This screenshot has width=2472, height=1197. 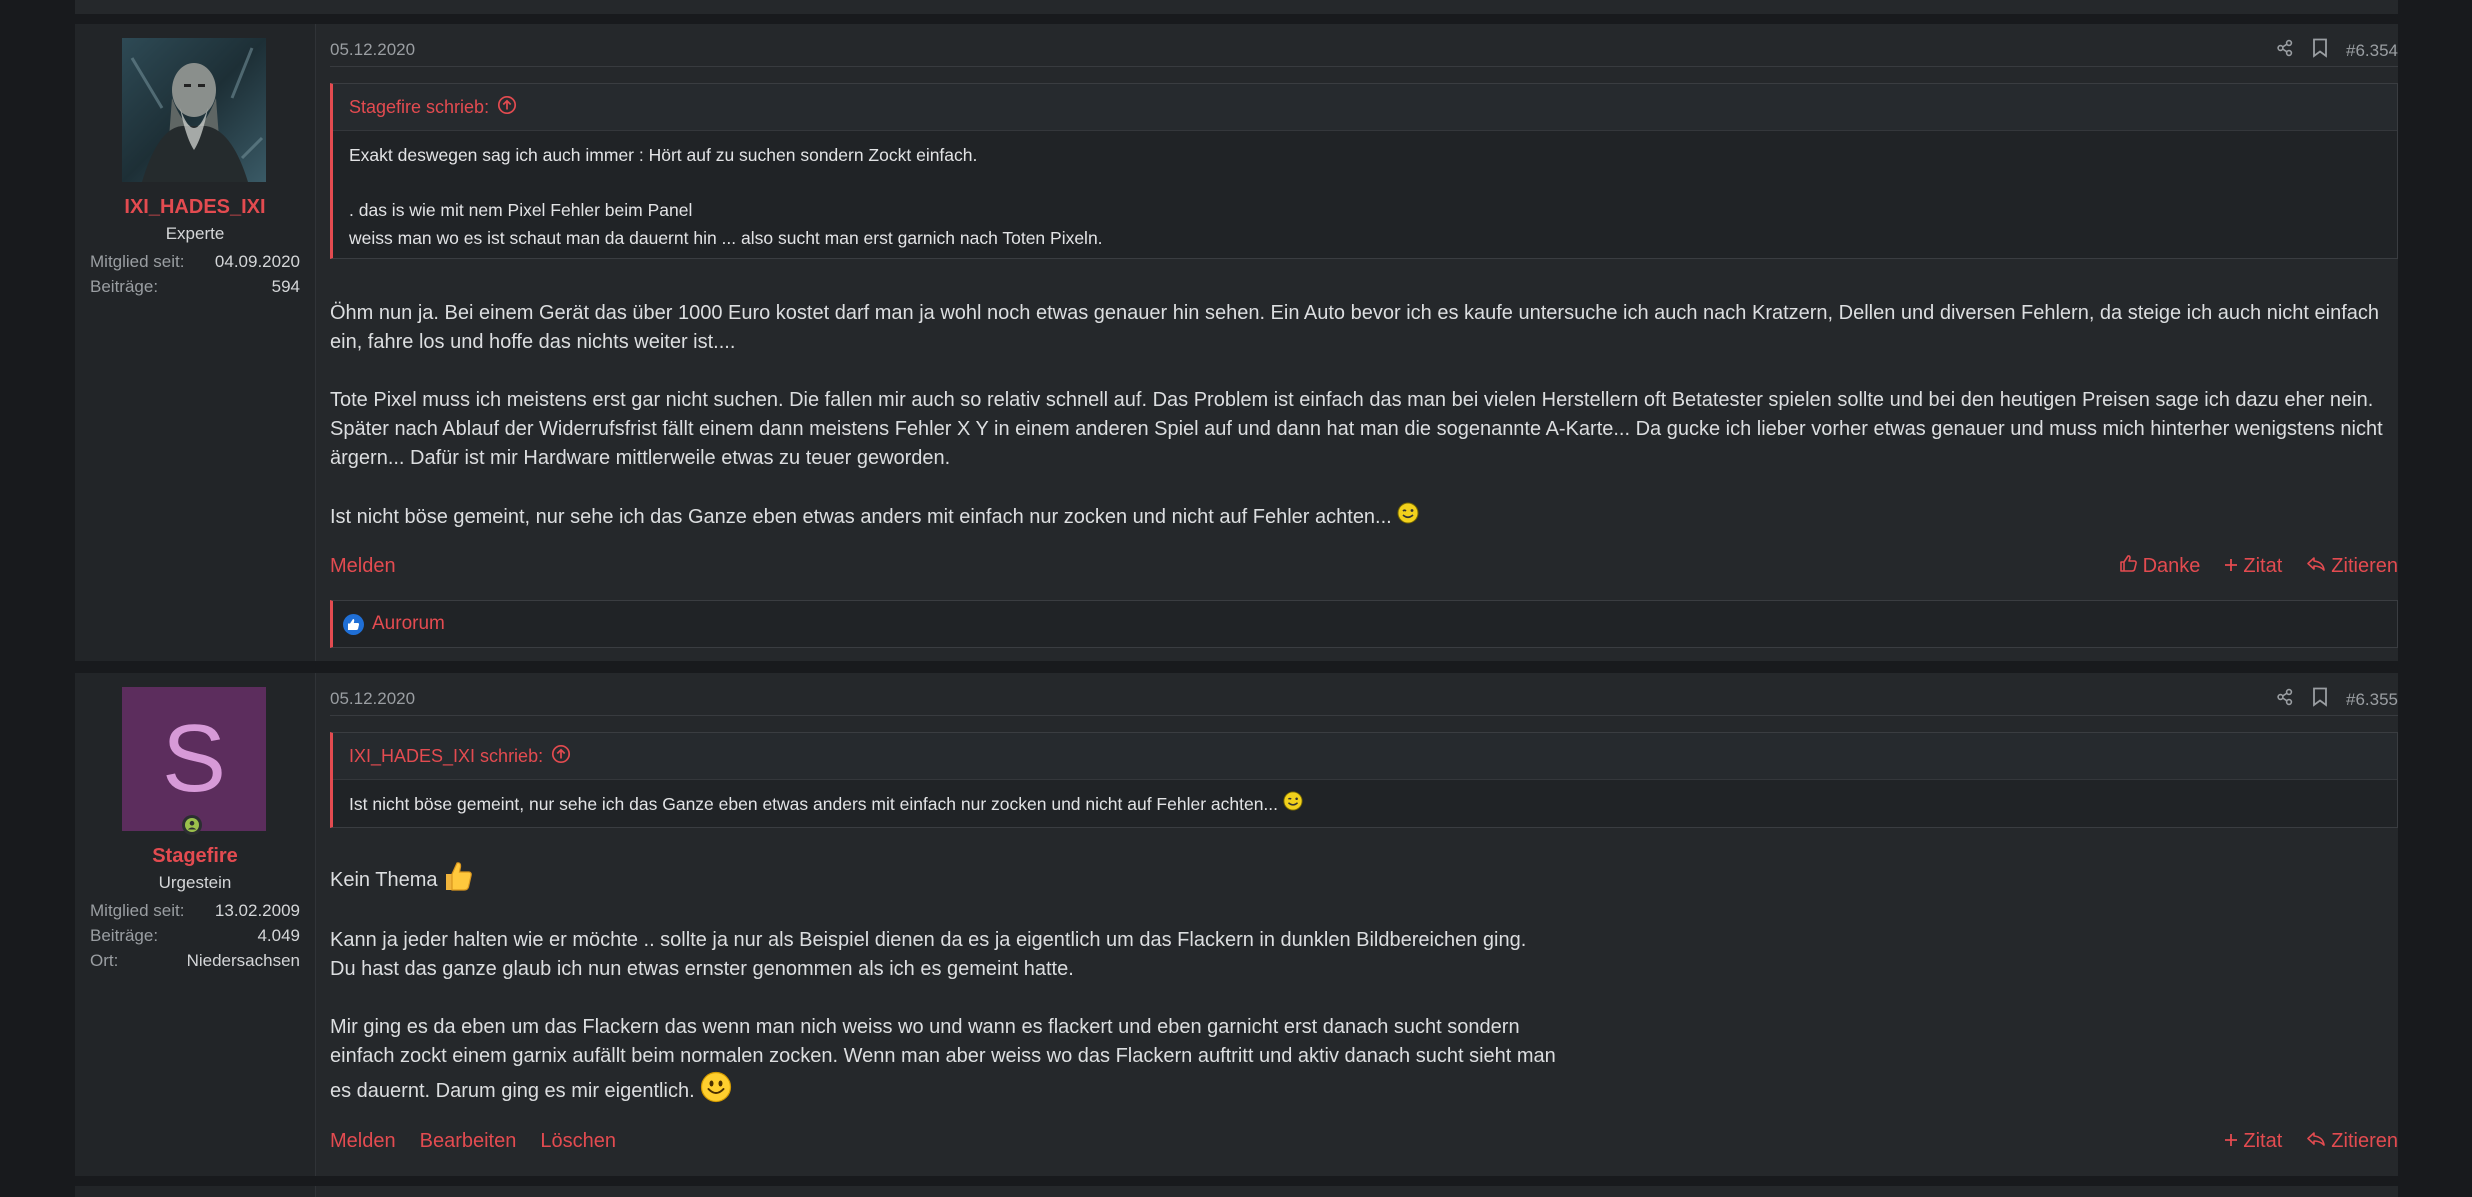 What do you see at coordinates (384, 879) in the screenshot?
I see `message-text: Kein Thema` at bounding box center [384, 879].